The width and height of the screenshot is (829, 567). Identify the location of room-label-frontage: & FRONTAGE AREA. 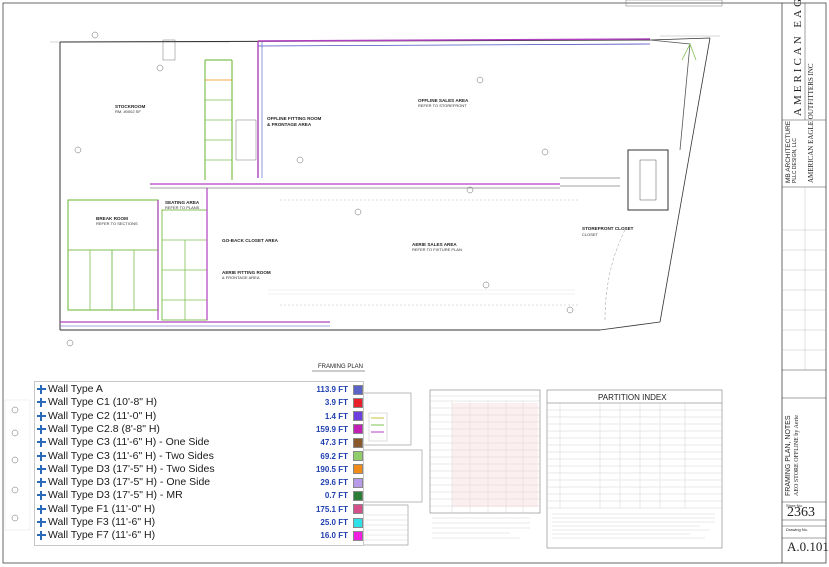
(289, 124).